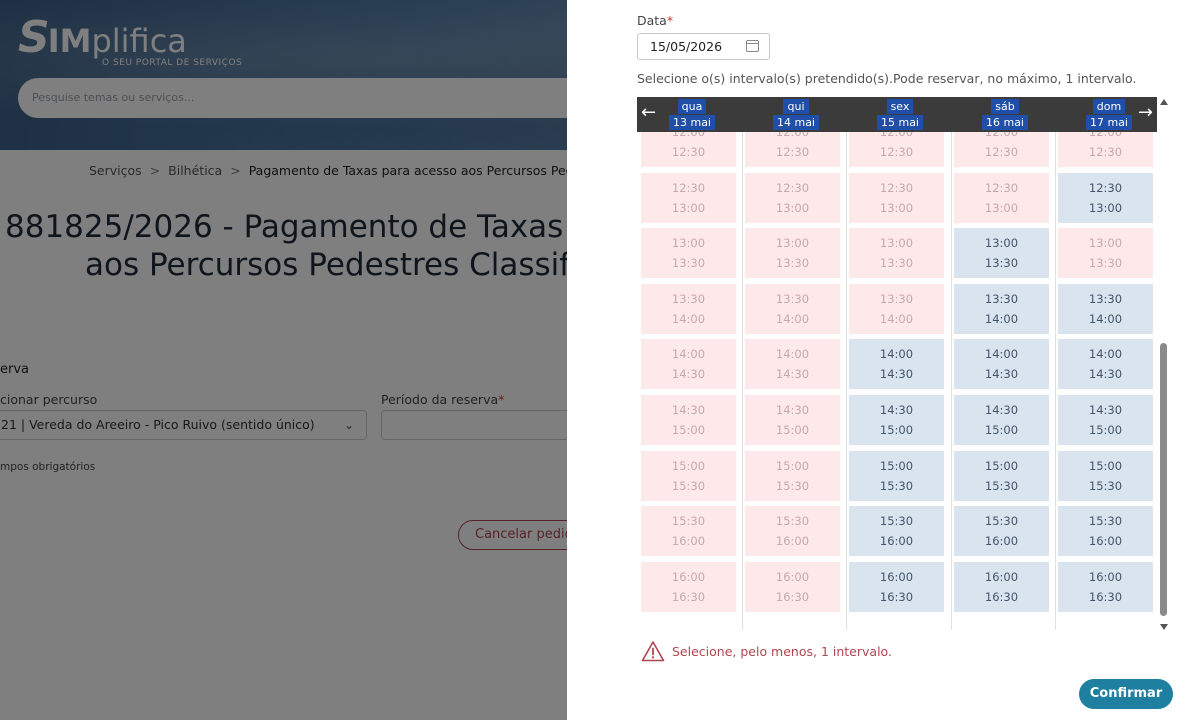 This screenshot has width=1200, height=720. What do you see at coordinates (653, 651) in the screenshot?
I see `warning-icon` at bounding box center [653, 651].